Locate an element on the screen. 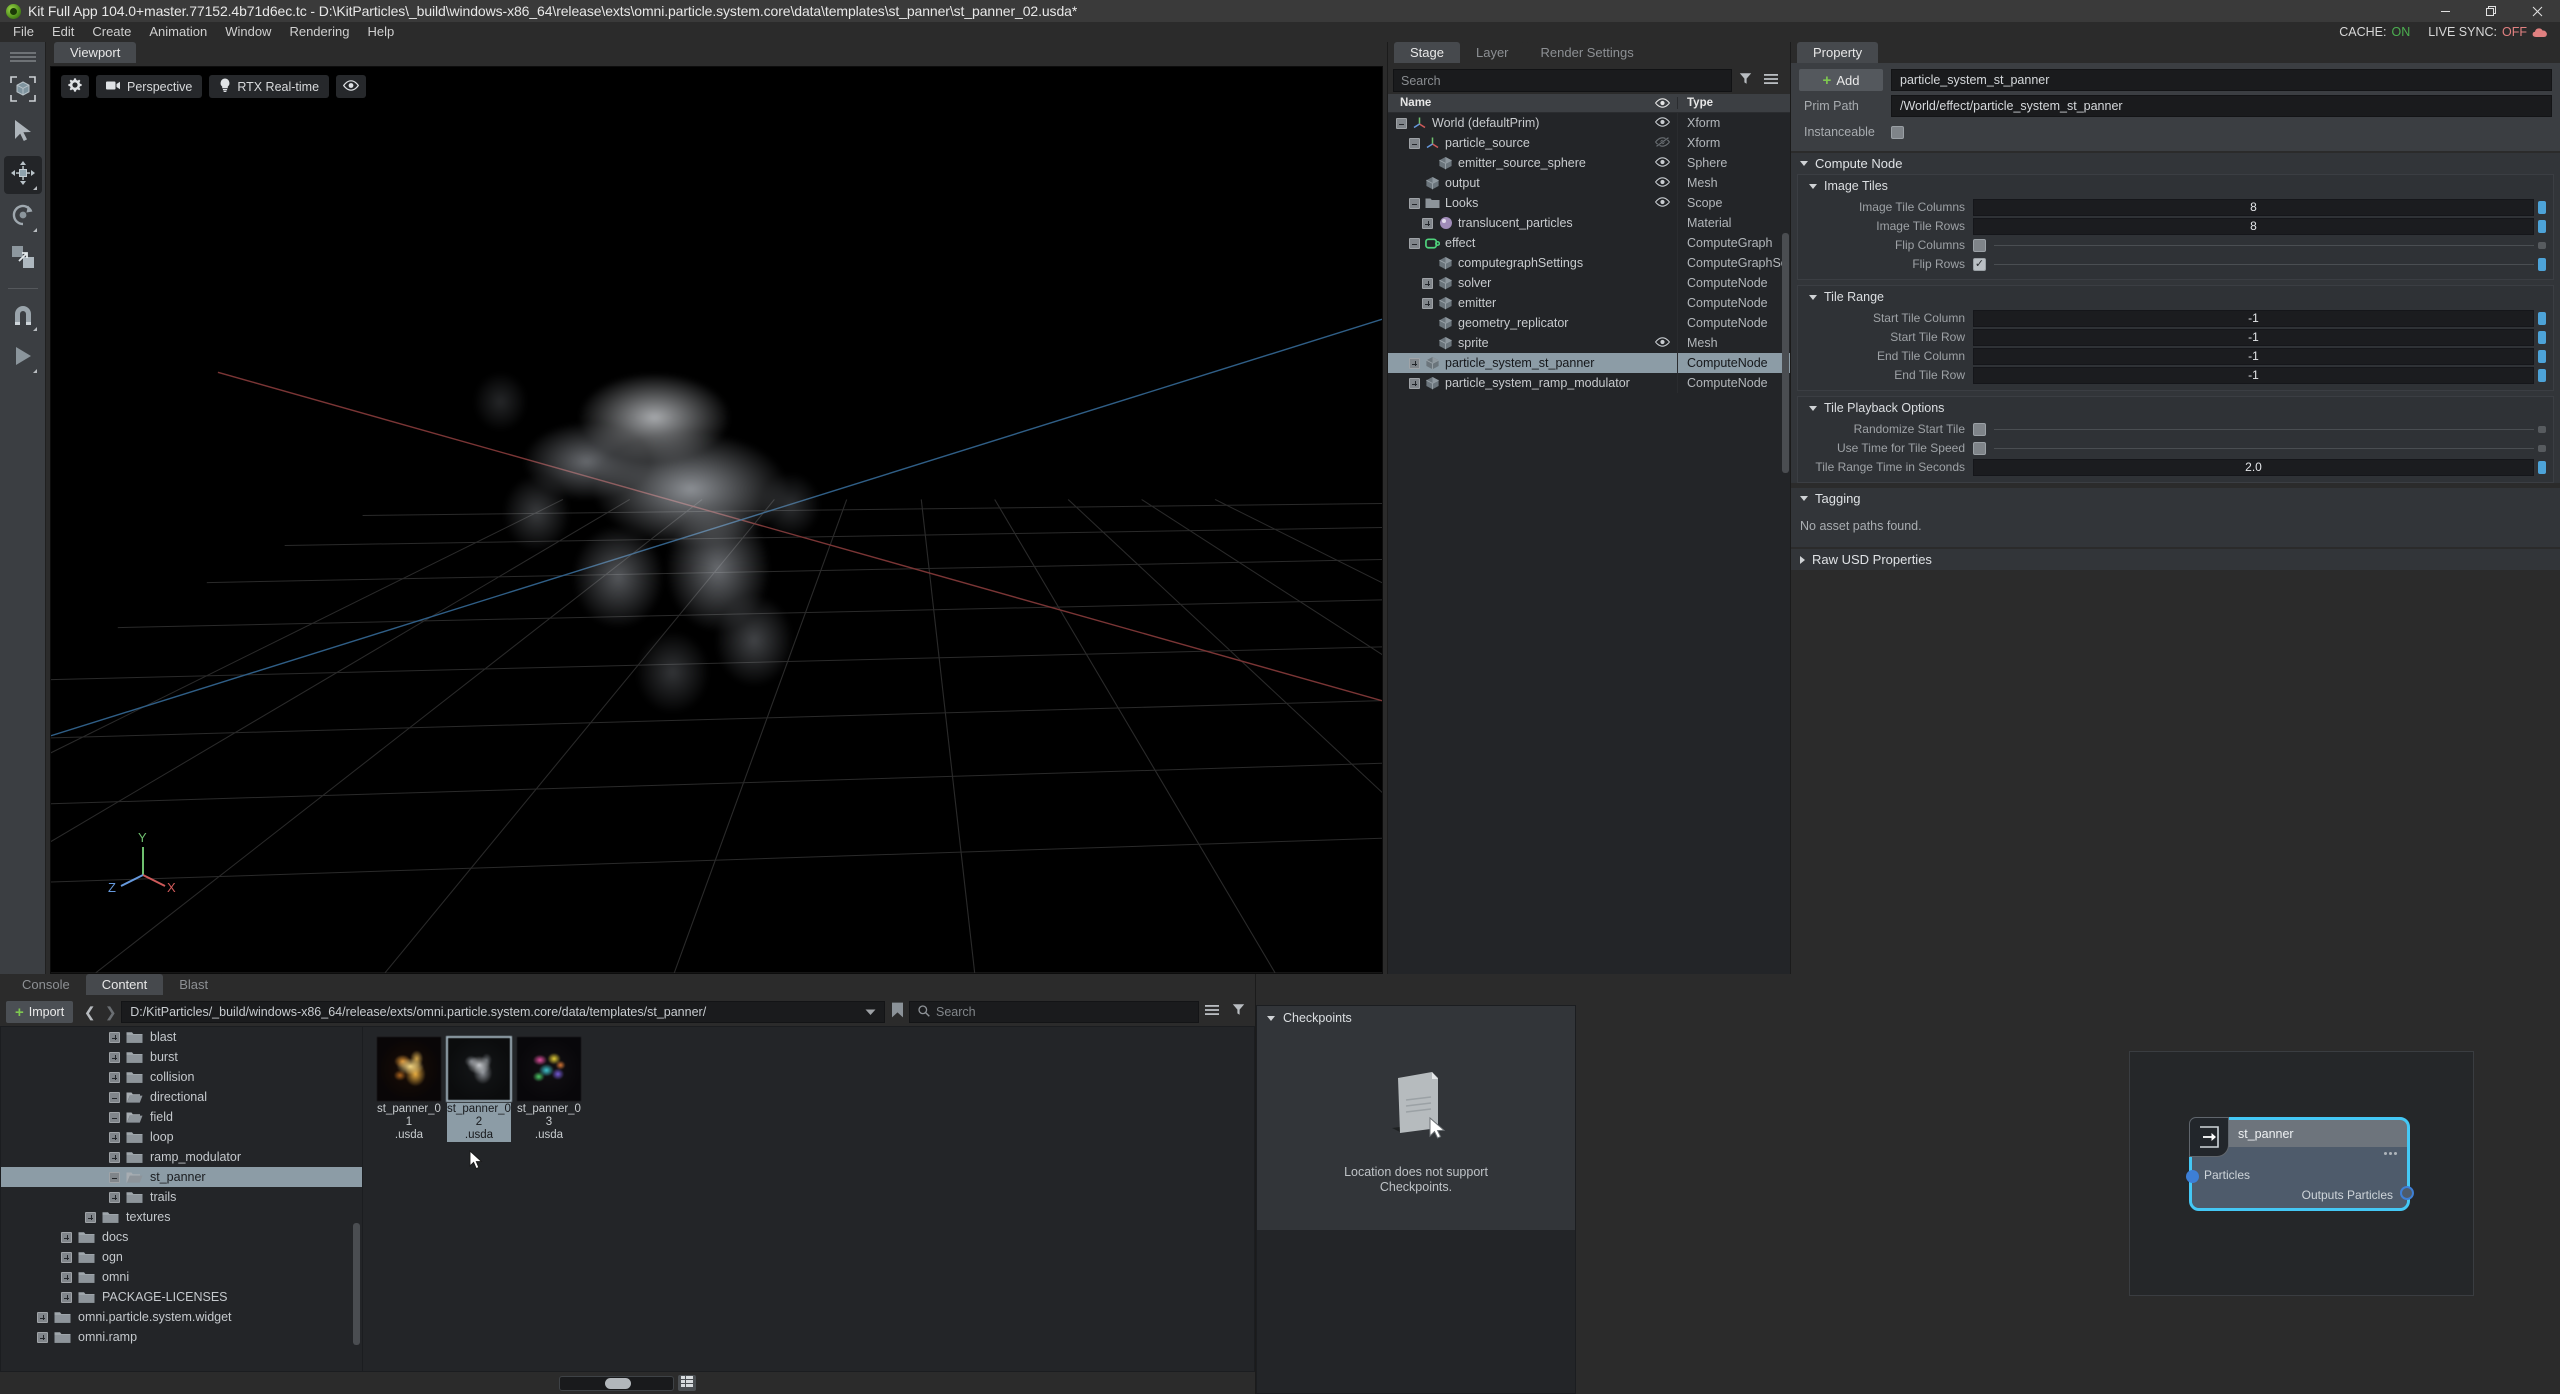  scale-tool is located at coordinates (23, 259).